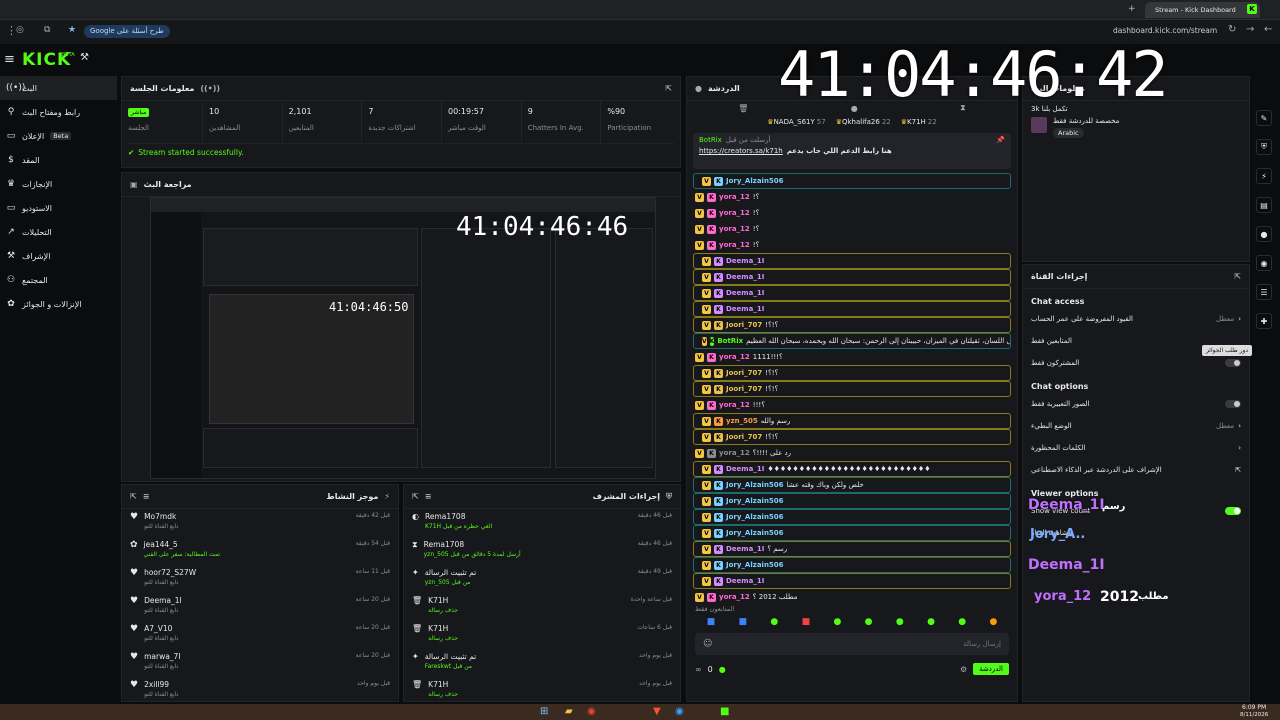 The image size is (1280, 720). I want to click on activity-row: ♥ Deema_1I تابع القناة للتو قبل 20 ساعة, so click(260, 607).